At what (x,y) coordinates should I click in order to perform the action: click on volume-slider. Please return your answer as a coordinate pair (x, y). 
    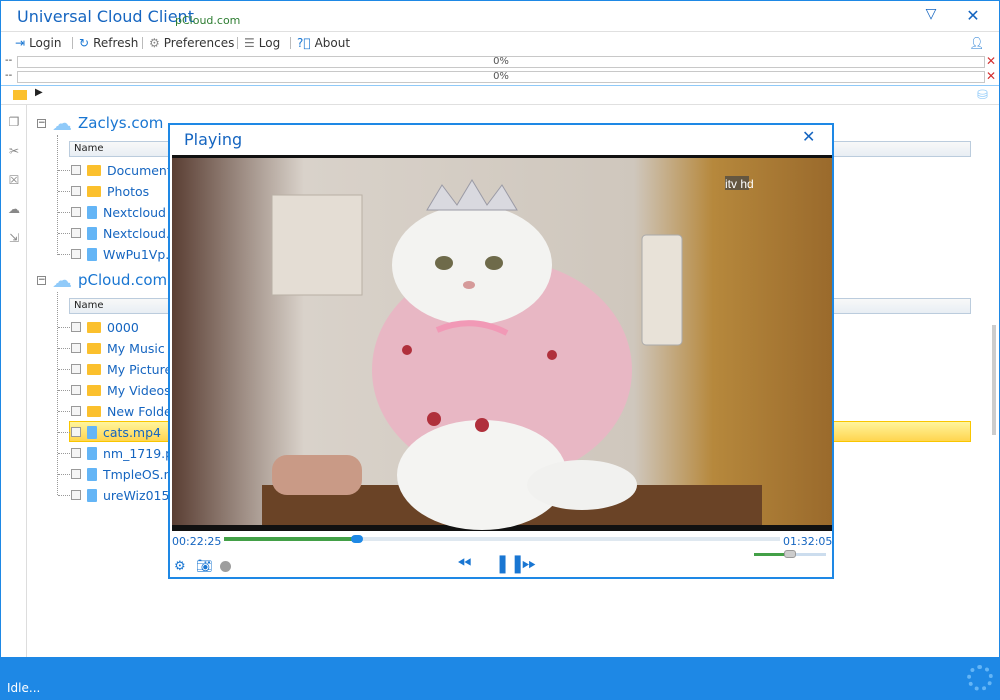
    Looking at the image, I should click on (790, 554).